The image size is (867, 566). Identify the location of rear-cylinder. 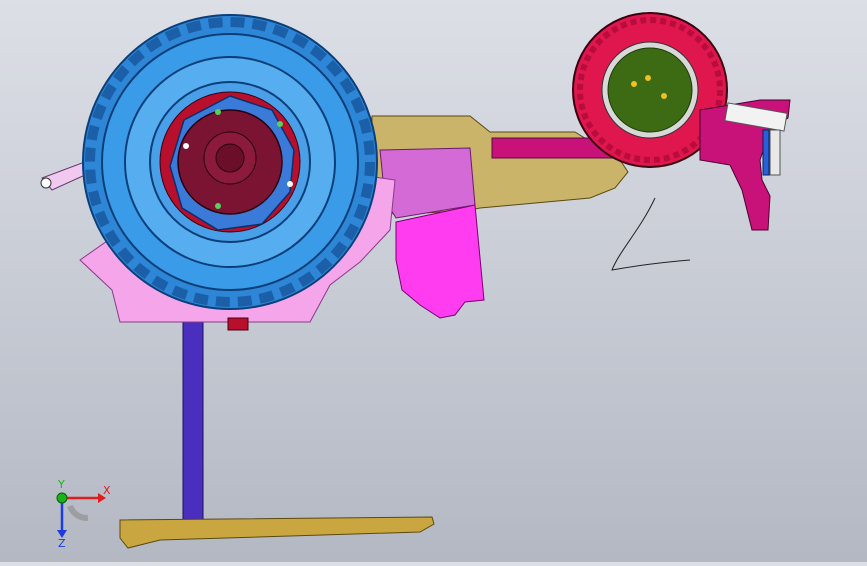
(775, 152).